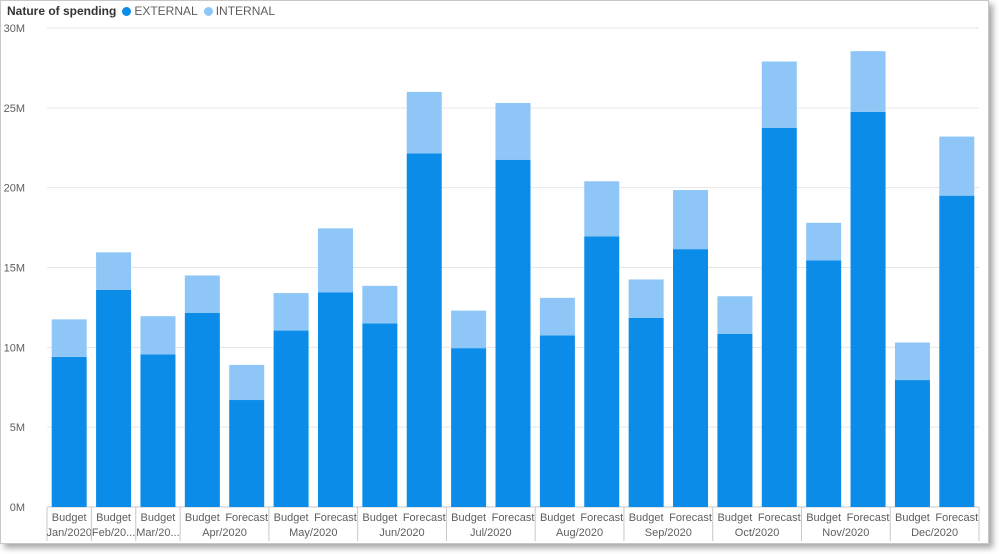 This screenshot has width=999, height=554. I want to click on x-group-label: Apr/2020, so click(224, 533).